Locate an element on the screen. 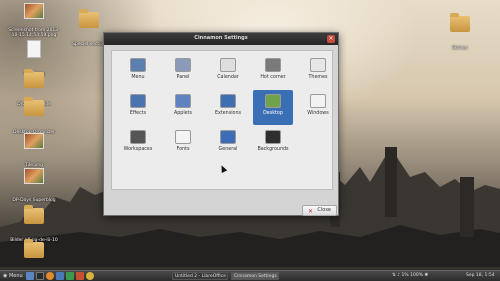  bluetooth-icon: ✱ is located at coordinates (426, 275).